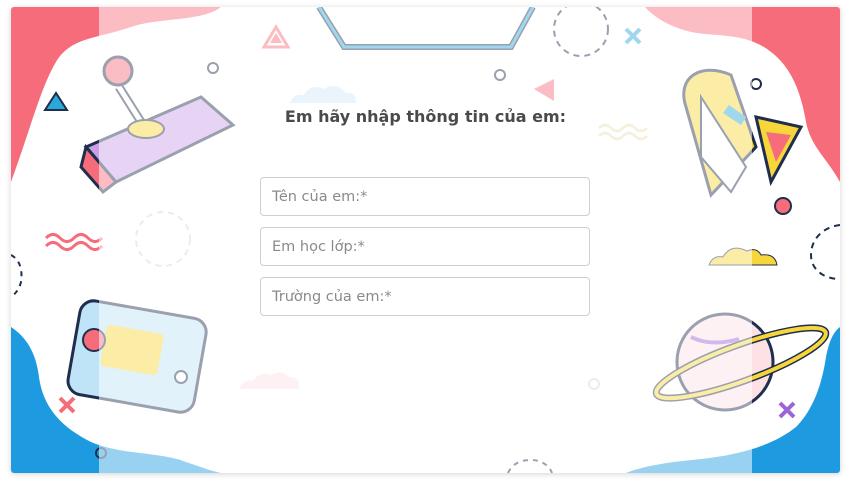  Describe the element at coordinates (425, 116) in the screenshot. I see `form-title: Em hãy nhập thông tin của em:` at that location.